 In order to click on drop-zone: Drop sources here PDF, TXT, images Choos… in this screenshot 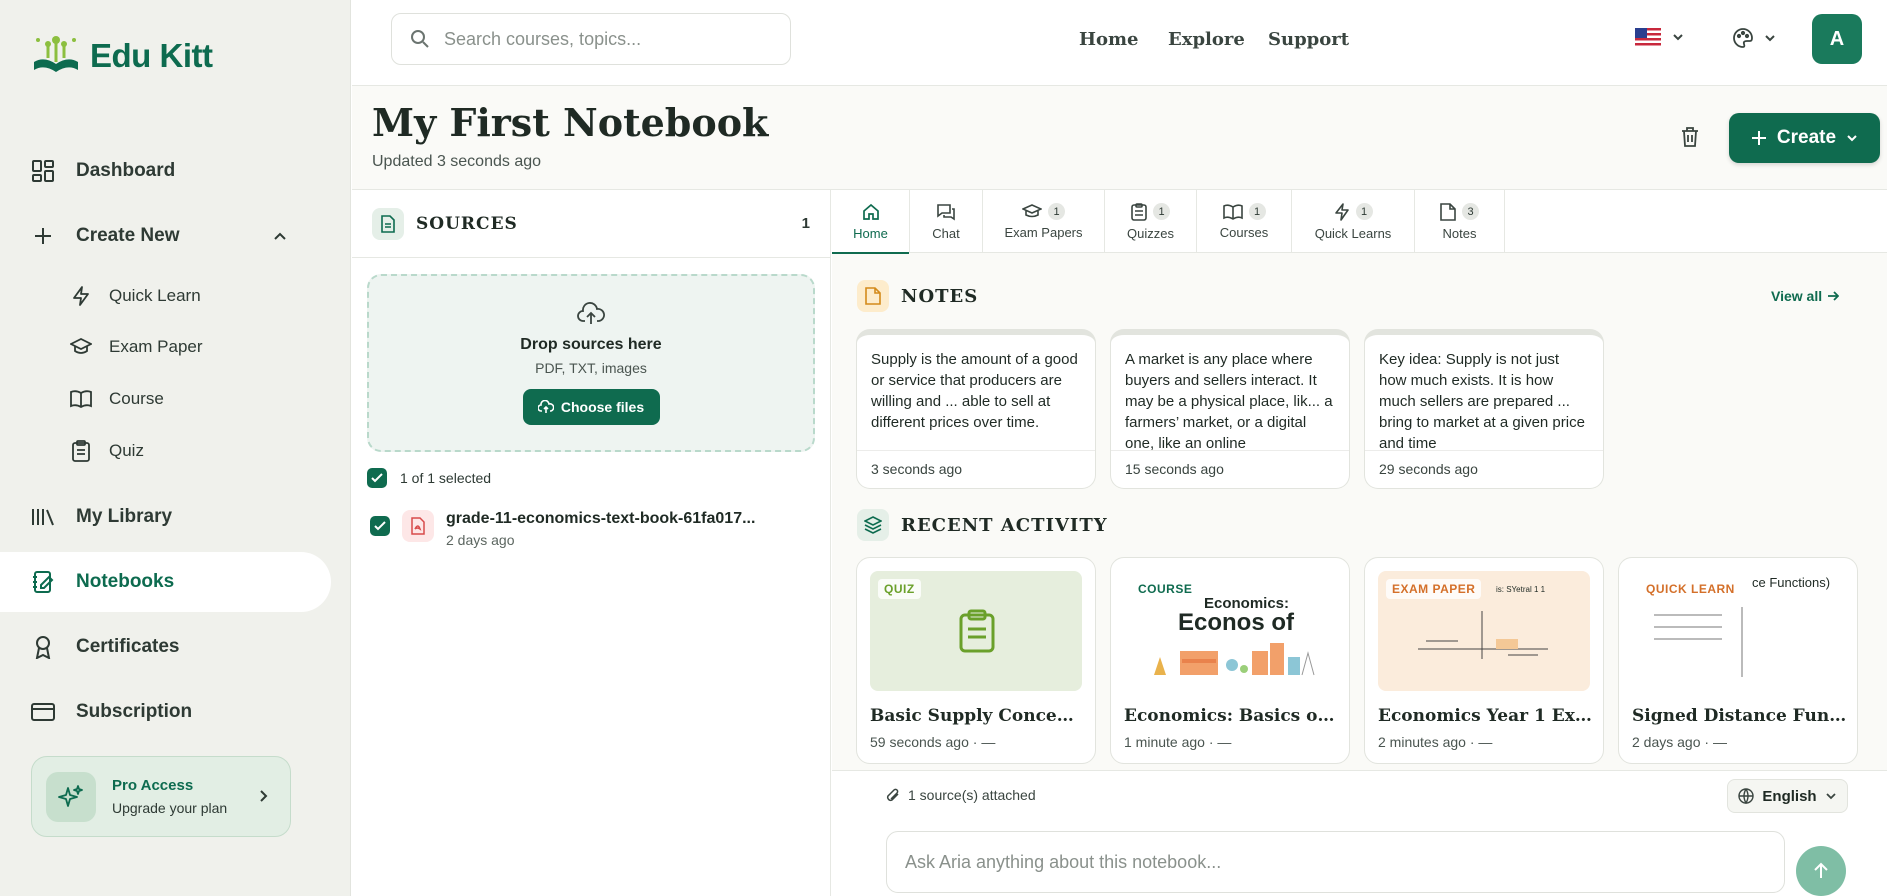, I will do `click(591, 363)`.